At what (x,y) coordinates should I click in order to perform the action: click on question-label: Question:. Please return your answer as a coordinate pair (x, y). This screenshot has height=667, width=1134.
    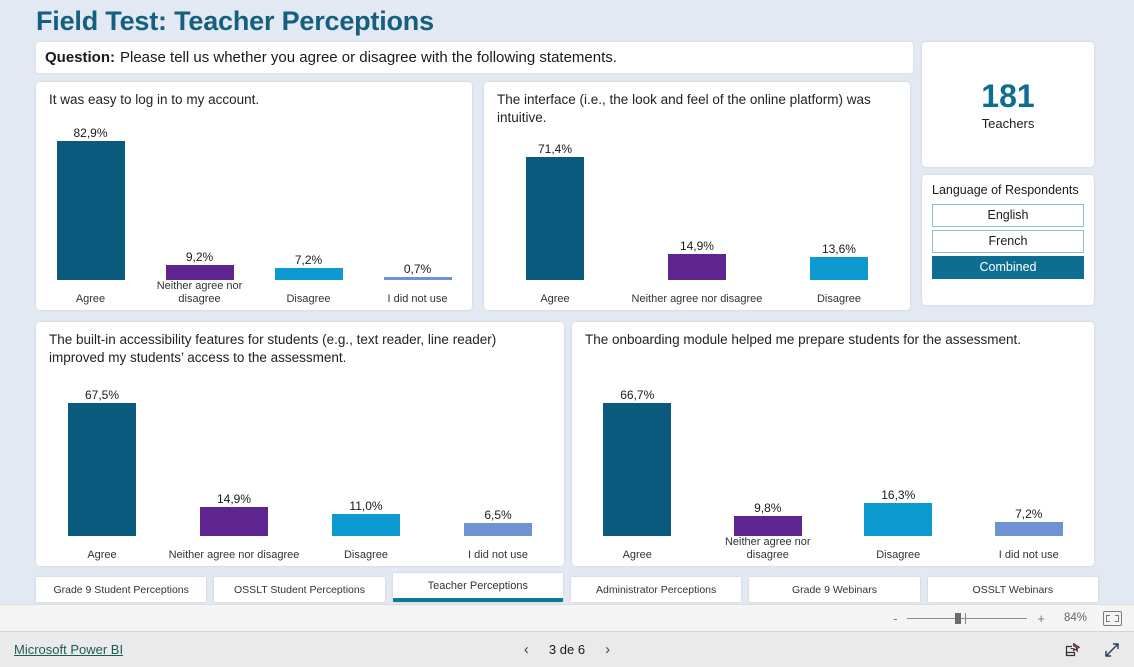
    Looking at the image, I should click on (80, 57).